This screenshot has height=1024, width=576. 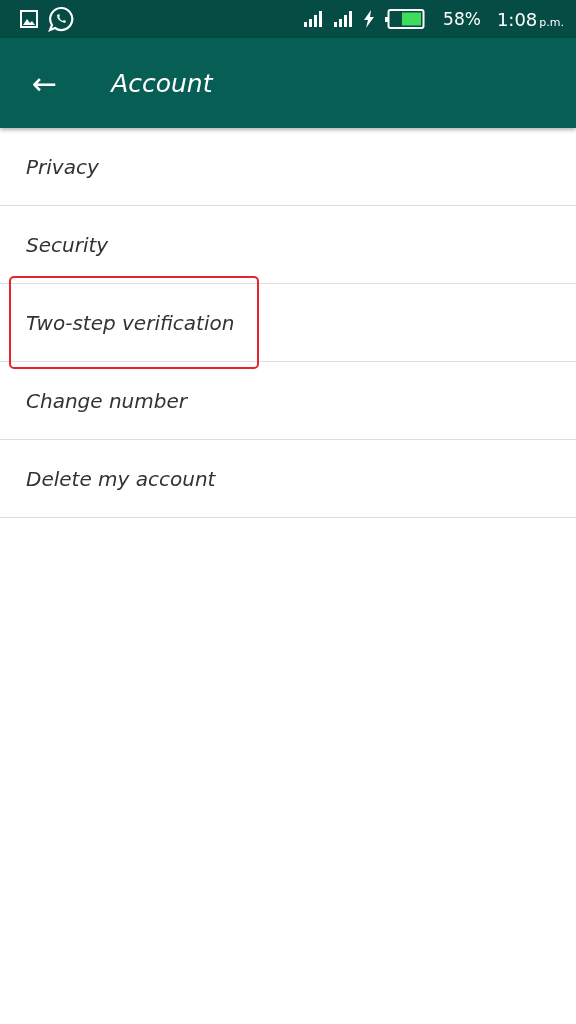 What do you see at coordinates (517, 19) in the screenshot?
I see `clock-time: 1:08` at bounding box center [517, 19].